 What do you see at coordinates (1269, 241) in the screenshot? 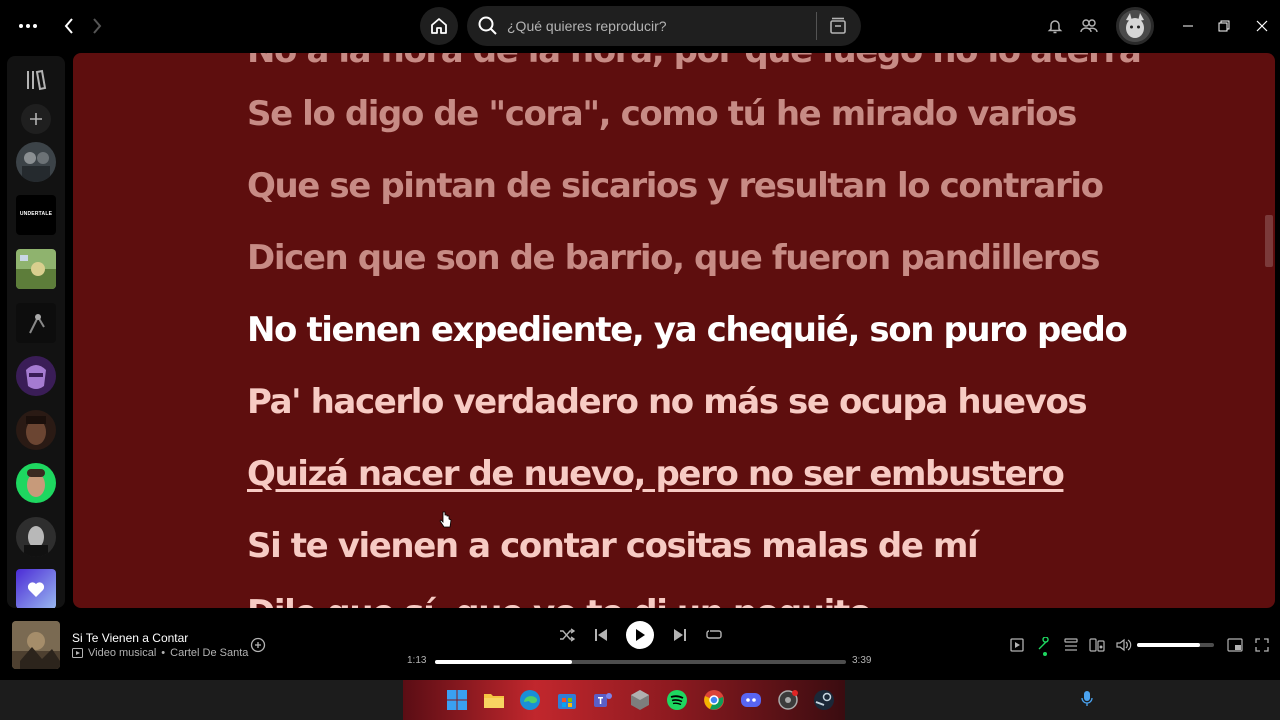
I see `lyrics-scrollbar` at bounding box center [1269, 241].